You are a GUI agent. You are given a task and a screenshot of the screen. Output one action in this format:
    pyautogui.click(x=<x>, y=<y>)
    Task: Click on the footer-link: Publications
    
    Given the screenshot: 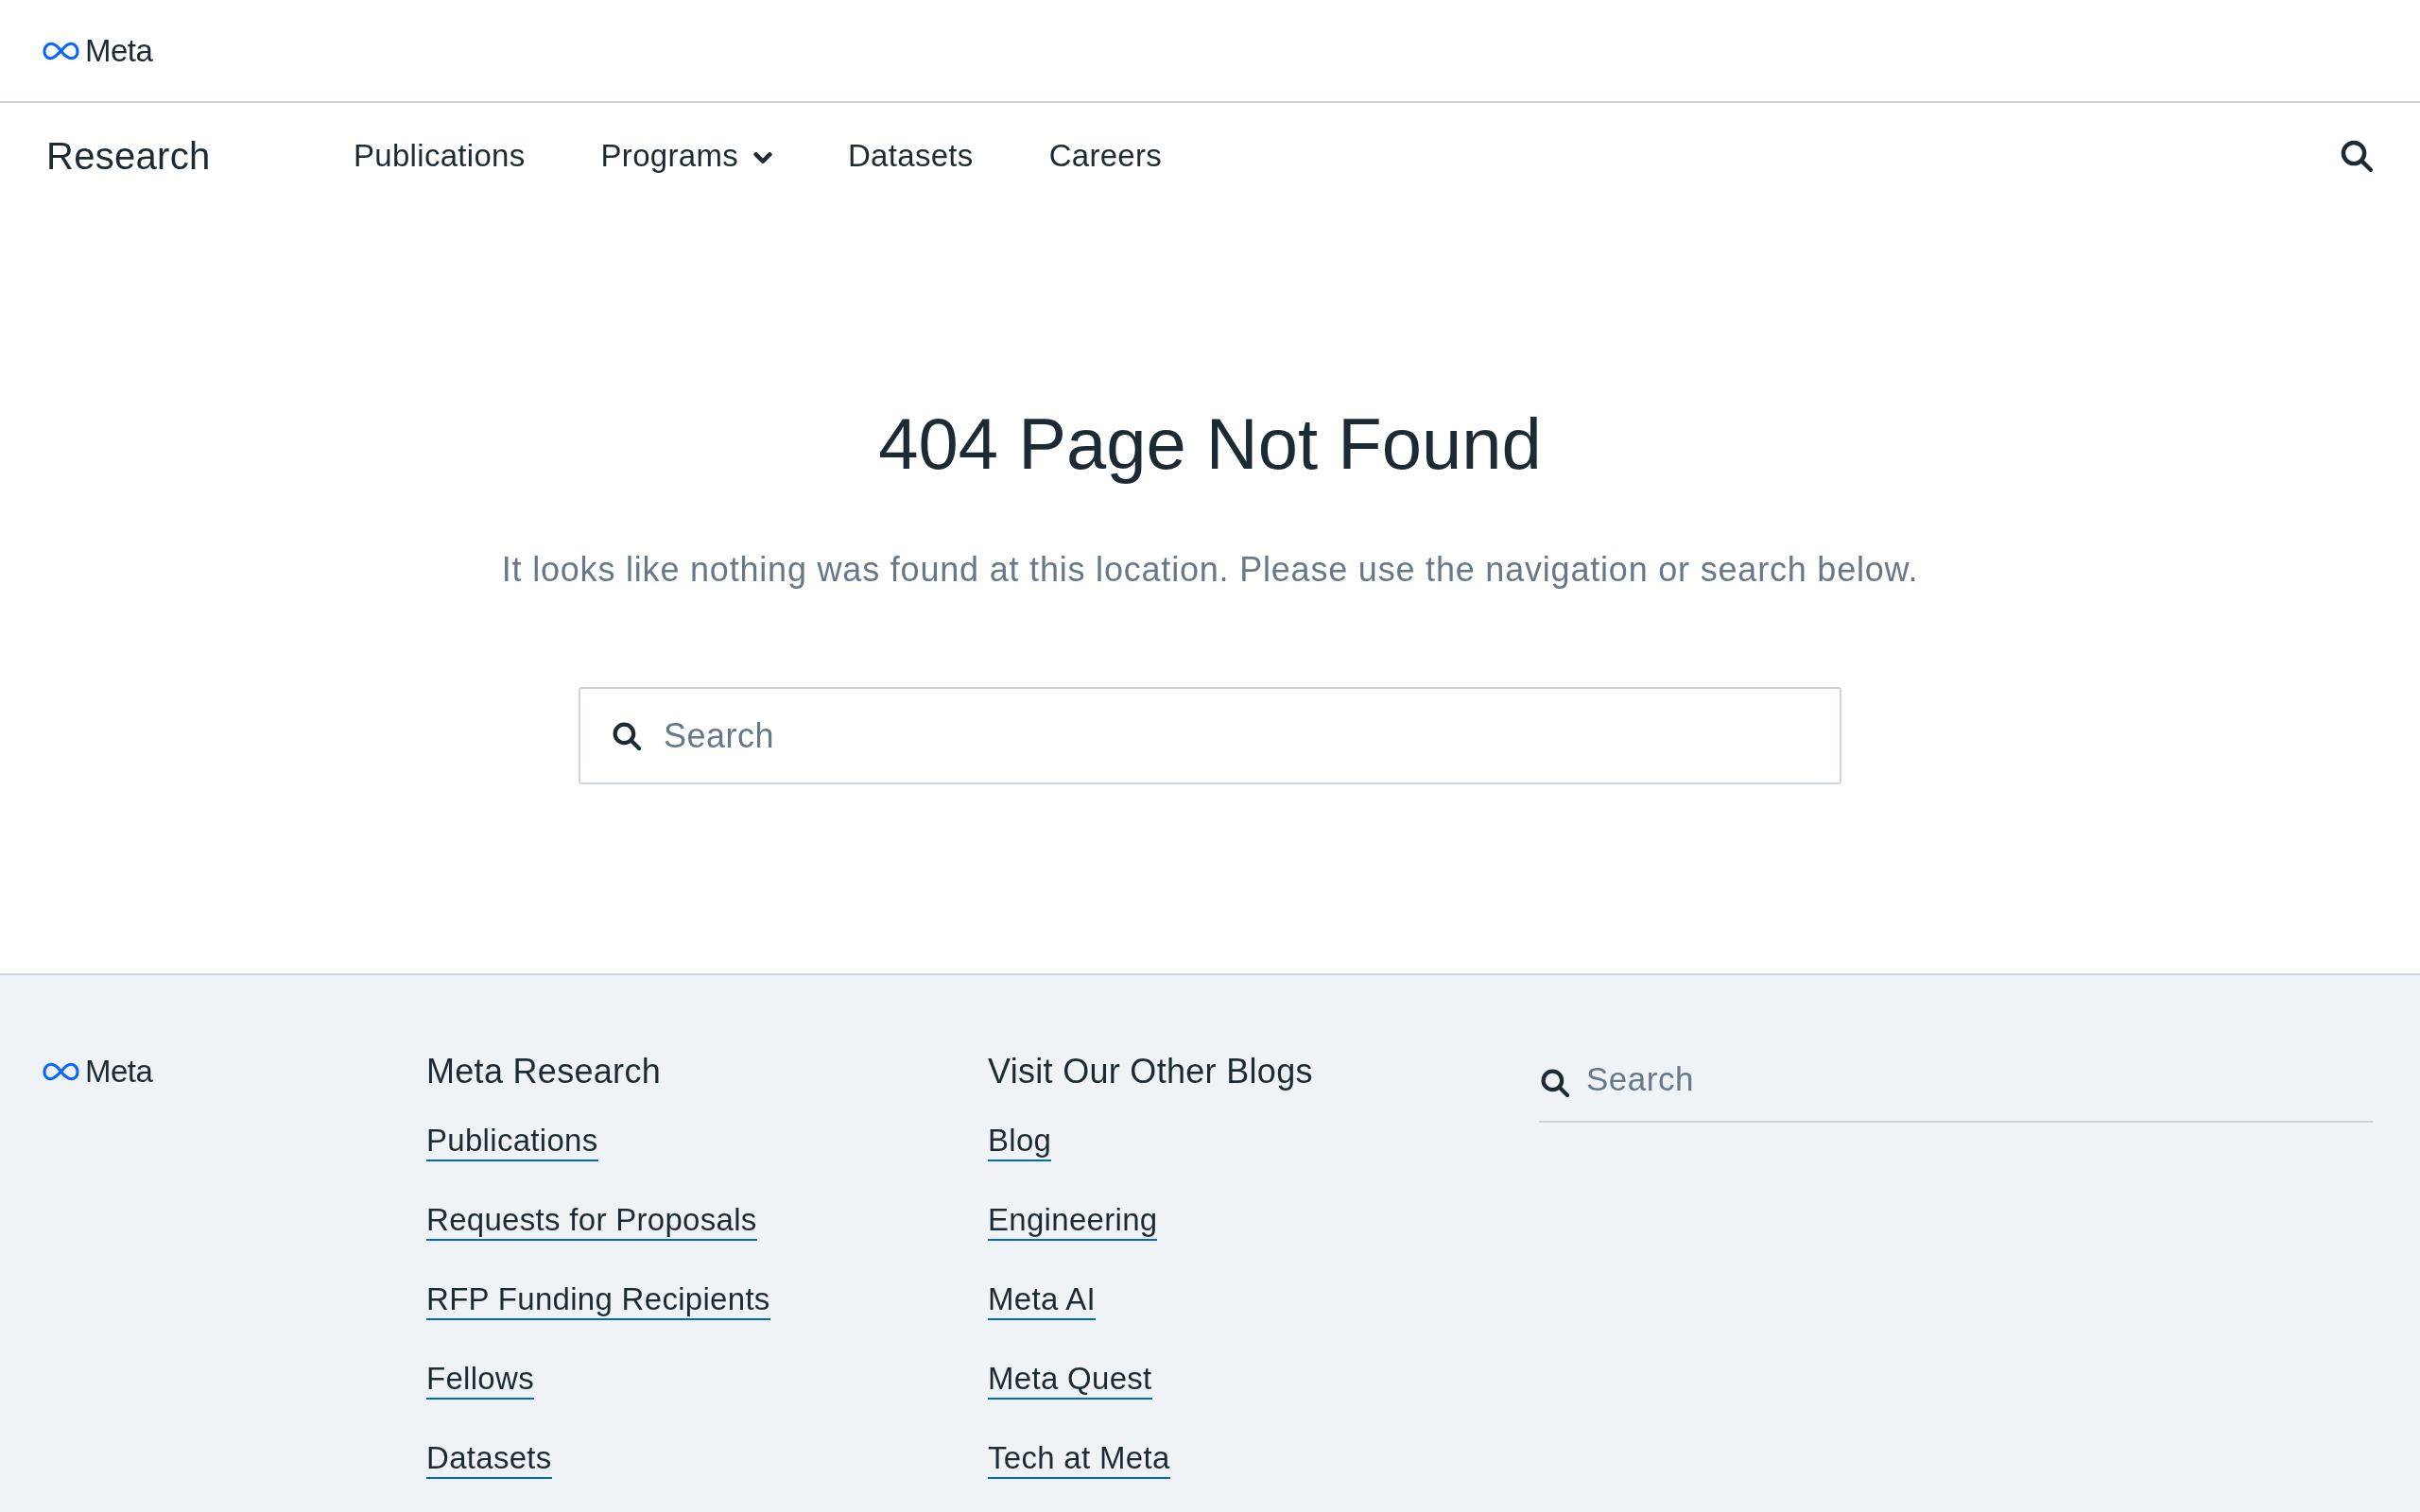 What is the action you would take?
    pyautogui.click(x=512, y=1141)
    